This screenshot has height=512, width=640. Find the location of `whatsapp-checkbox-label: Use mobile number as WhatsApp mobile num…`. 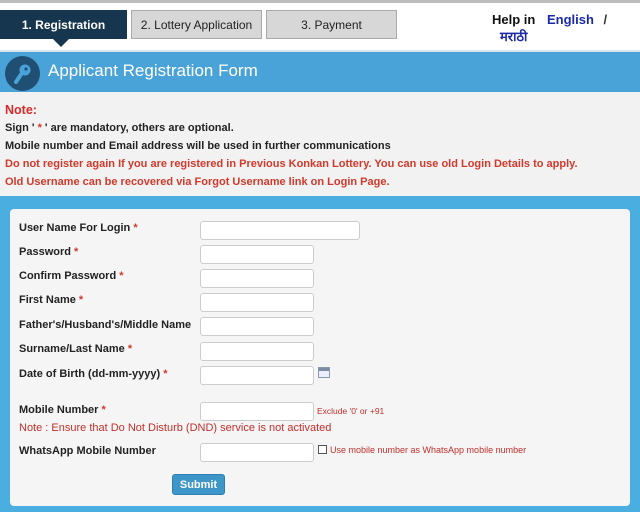

whatsapp-checkbox-label: Use mobile number as WhatsApp mobile num… is located at coordinates (428, 450).